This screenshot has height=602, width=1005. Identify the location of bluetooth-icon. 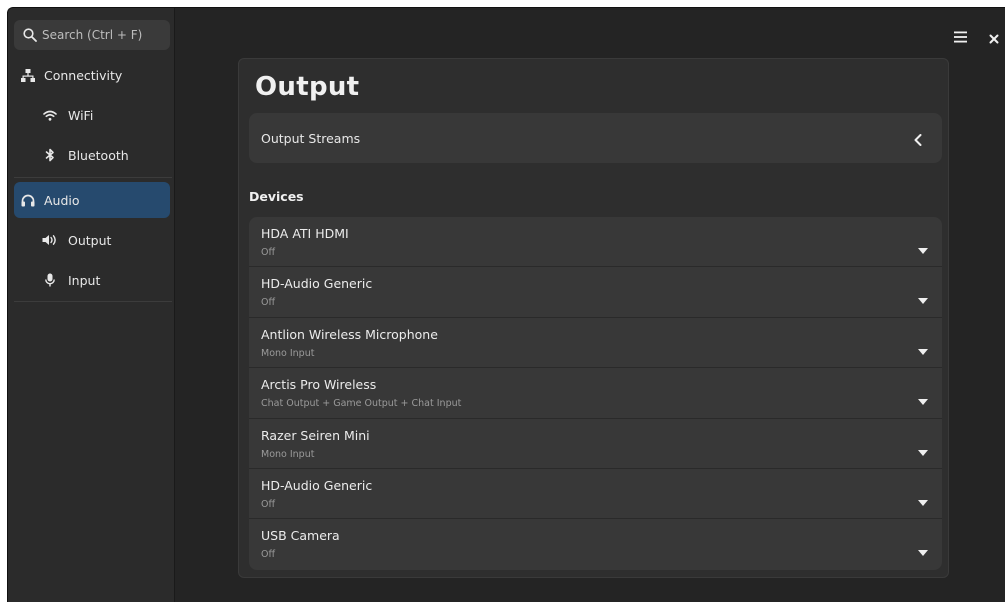
(50, 155).